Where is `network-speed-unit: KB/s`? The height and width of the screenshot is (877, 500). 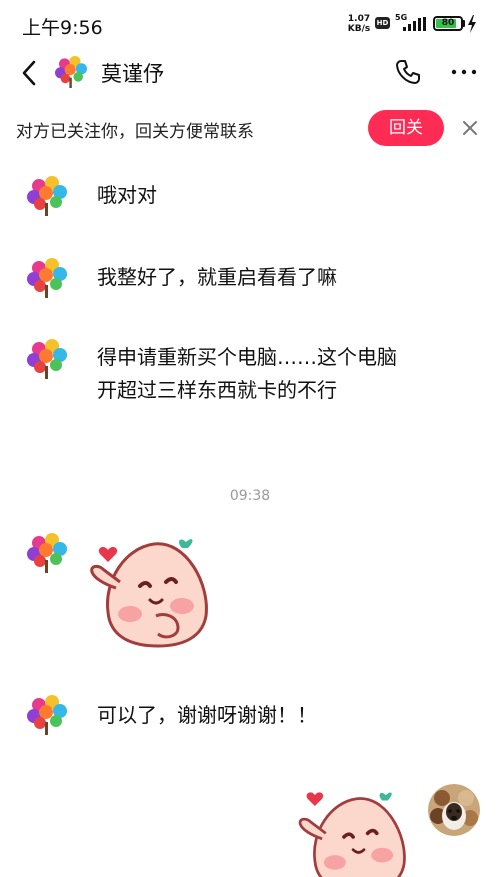
network-speed-unit: KB/s is located at coordinates (359, 29).